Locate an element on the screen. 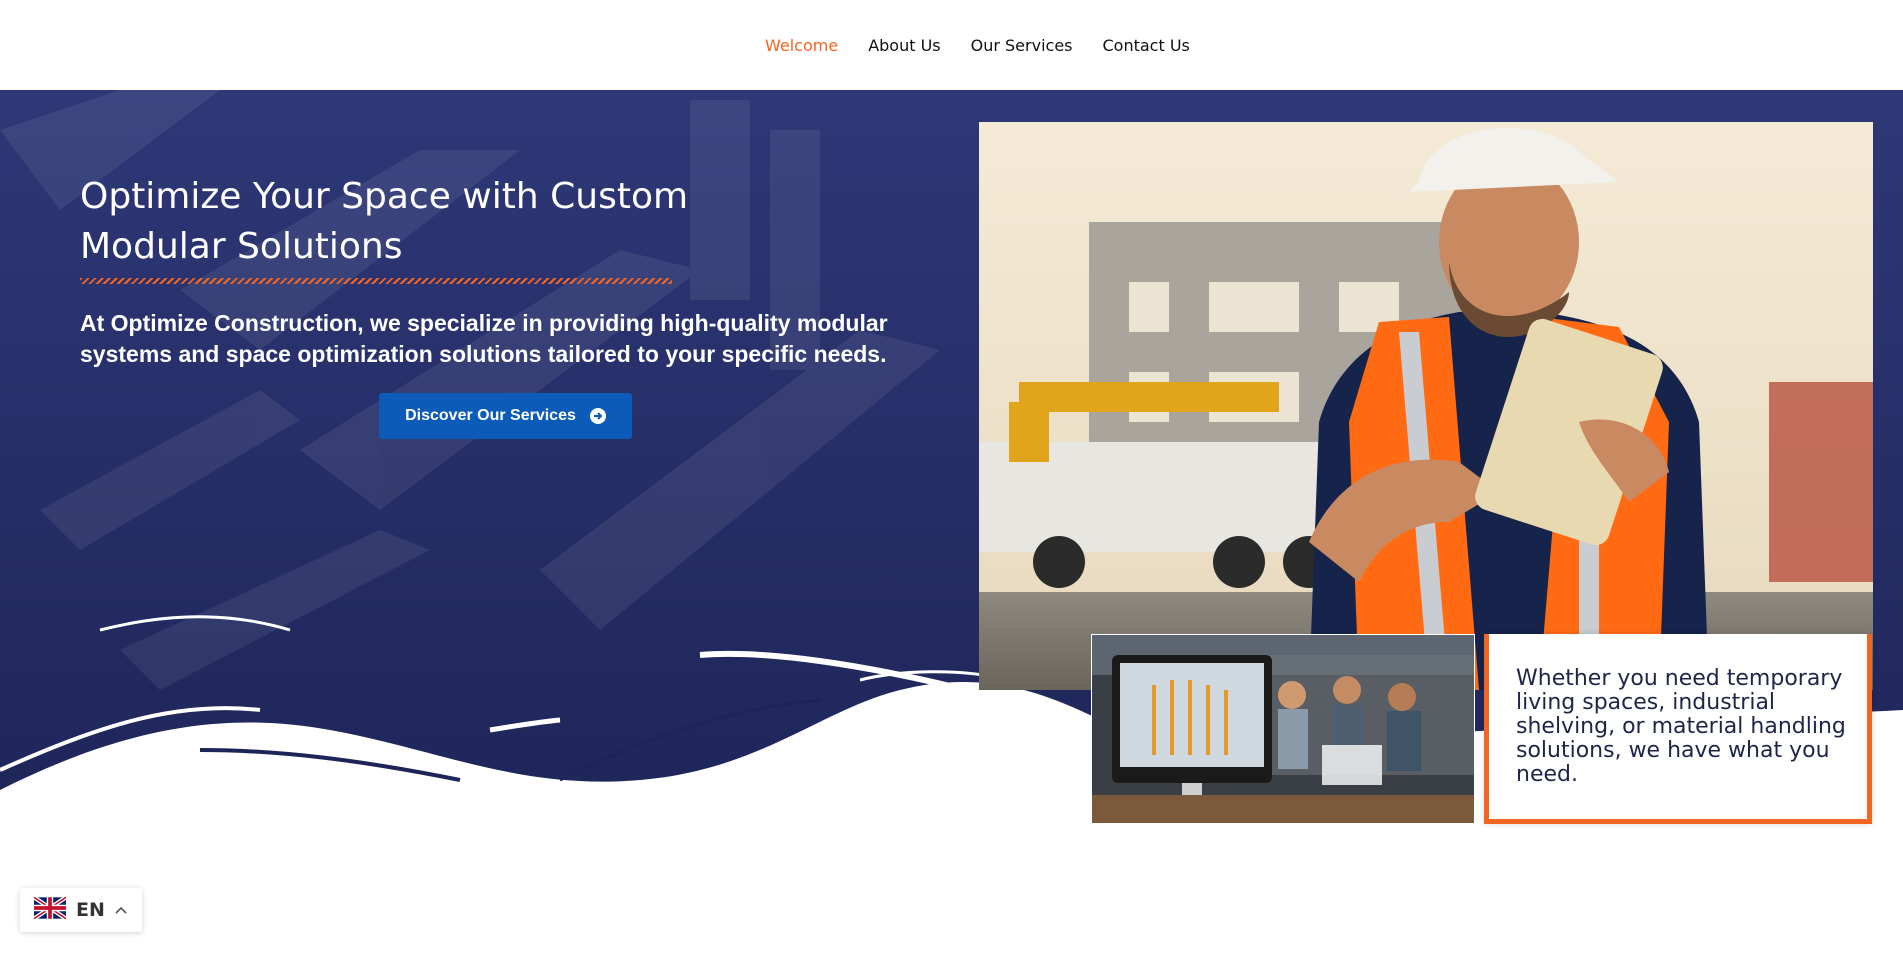 This screenshot has height=959, width=1903. uk-flag-icon is located at coordinates (50, 909).